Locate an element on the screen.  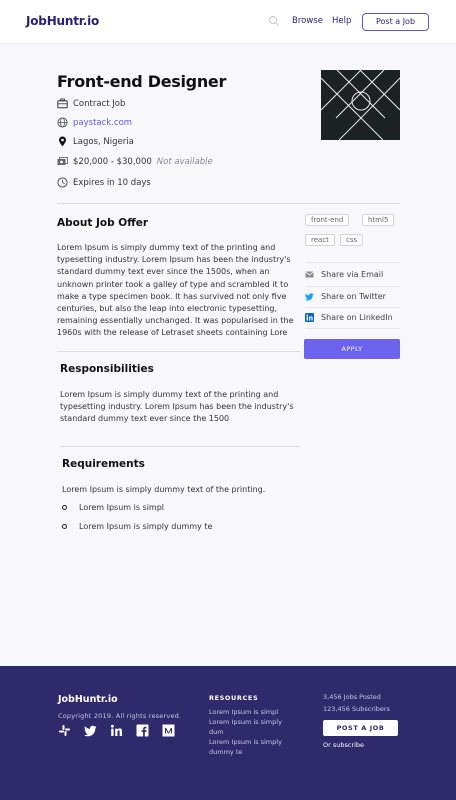
search-icon is located at coordinates (274, 21).